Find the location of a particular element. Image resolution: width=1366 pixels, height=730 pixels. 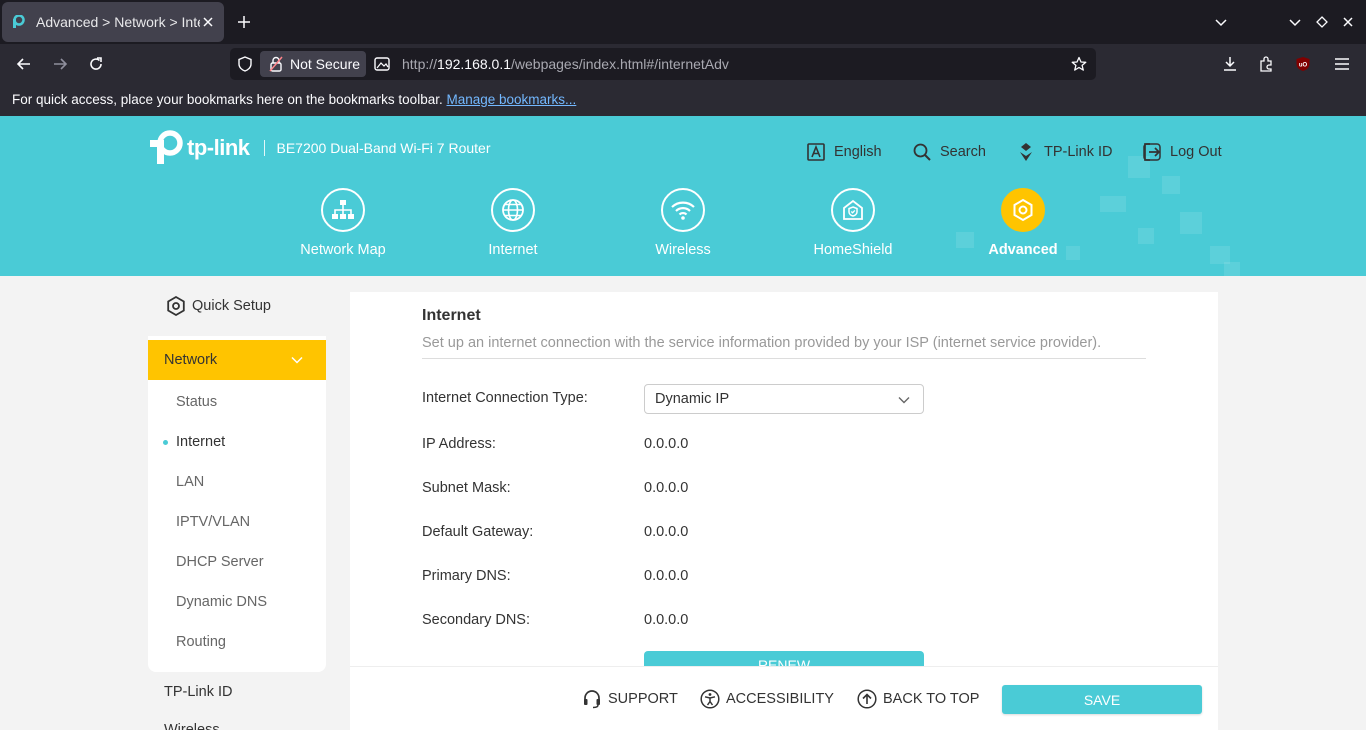

sidebar-item-internet: Internet is located at coordinates (200, 442).